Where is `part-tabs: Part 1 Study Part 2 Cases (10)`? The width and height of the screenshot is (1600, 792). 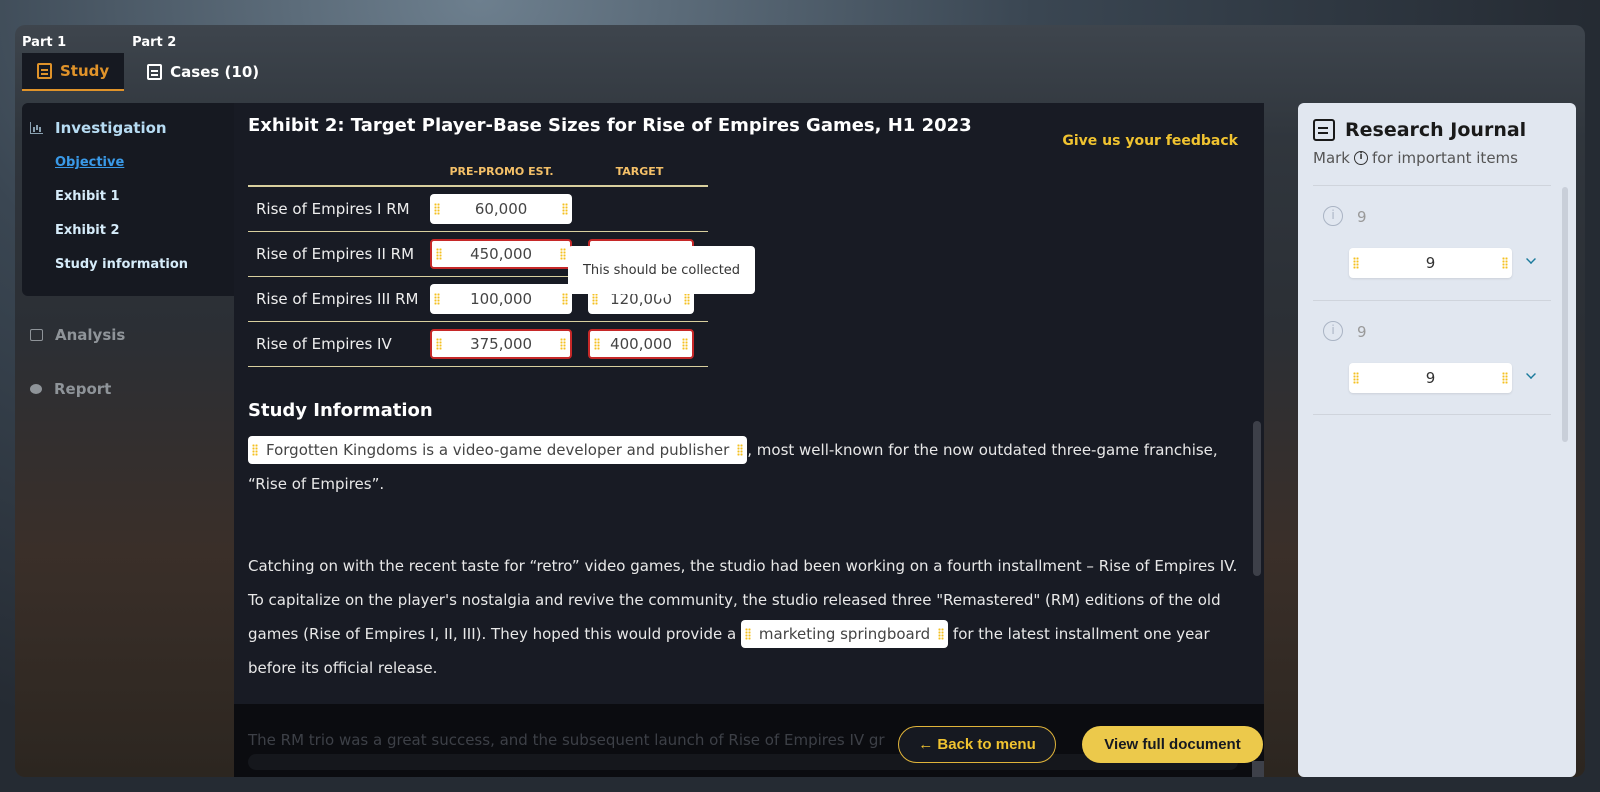
part-tabs: Part 1 Study Part 2 Cases (10) is located at coordinates (148, 62).